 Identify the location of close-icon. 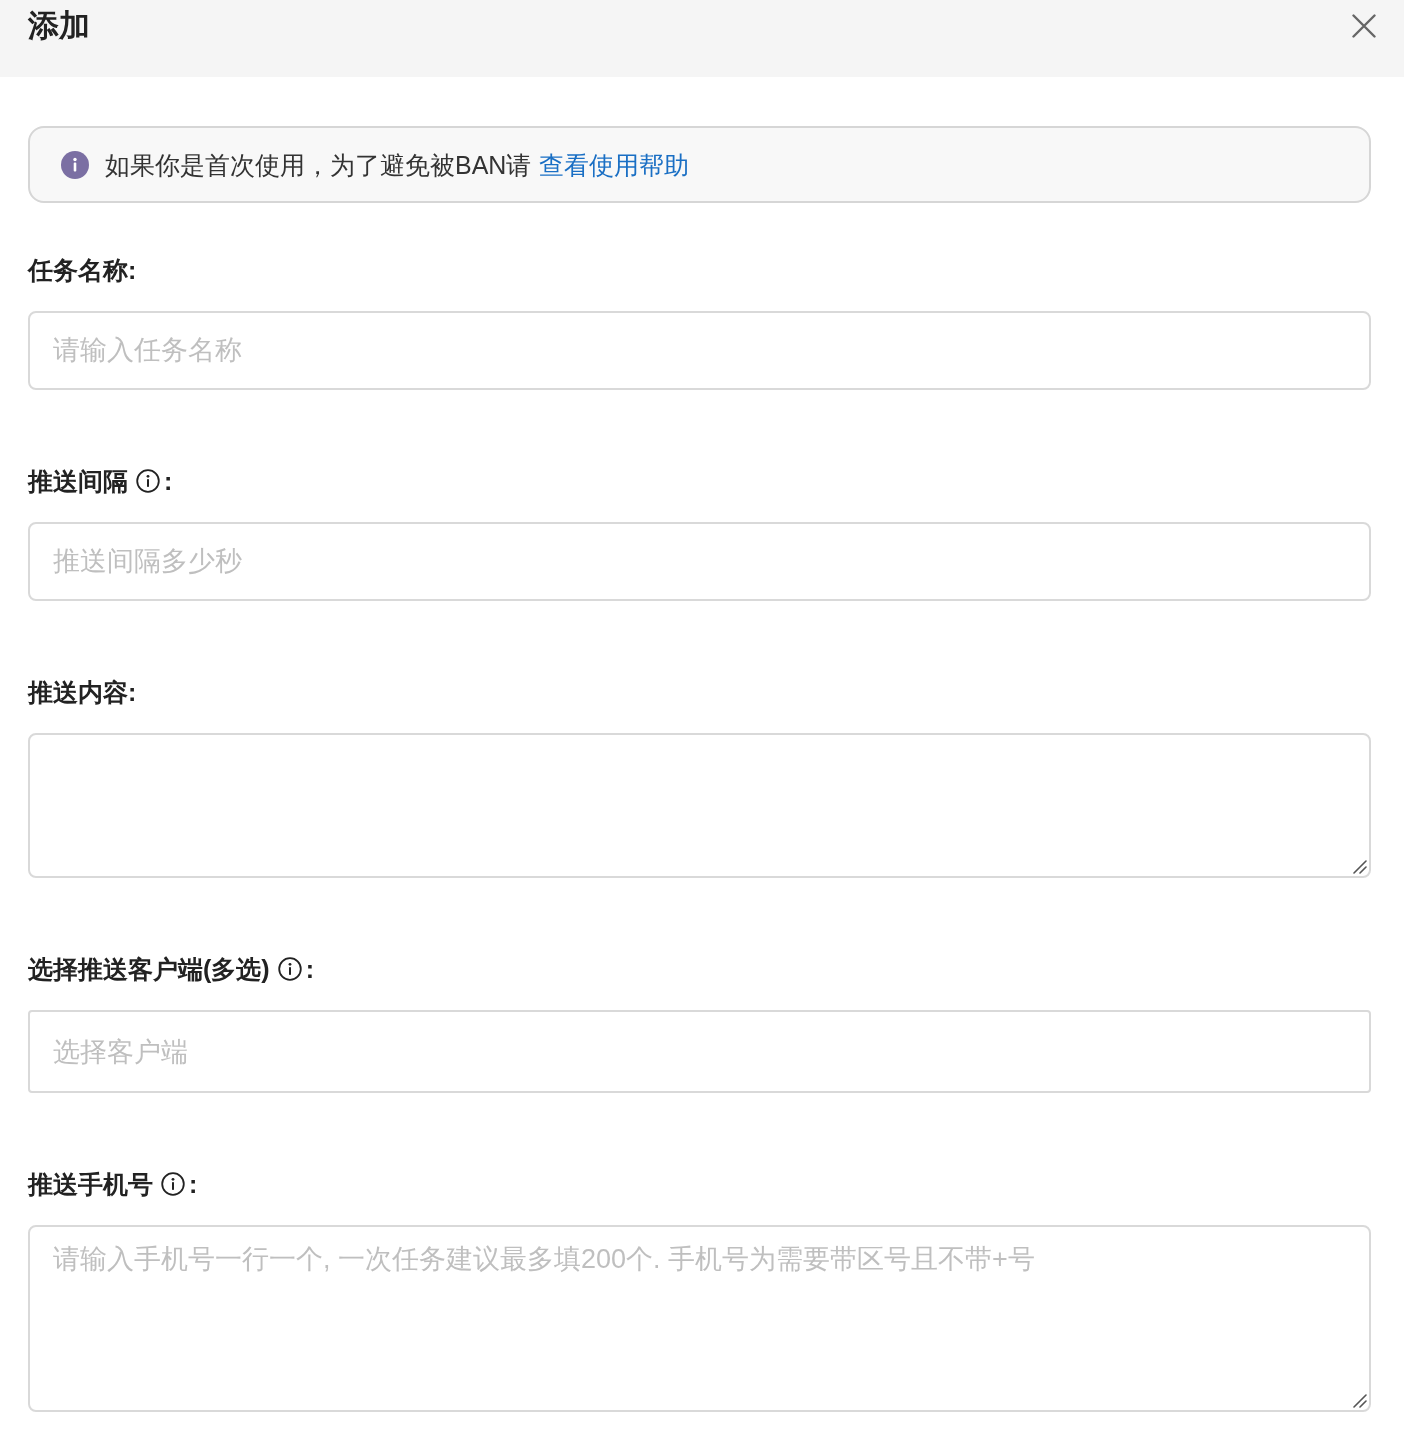
(1364, 26).